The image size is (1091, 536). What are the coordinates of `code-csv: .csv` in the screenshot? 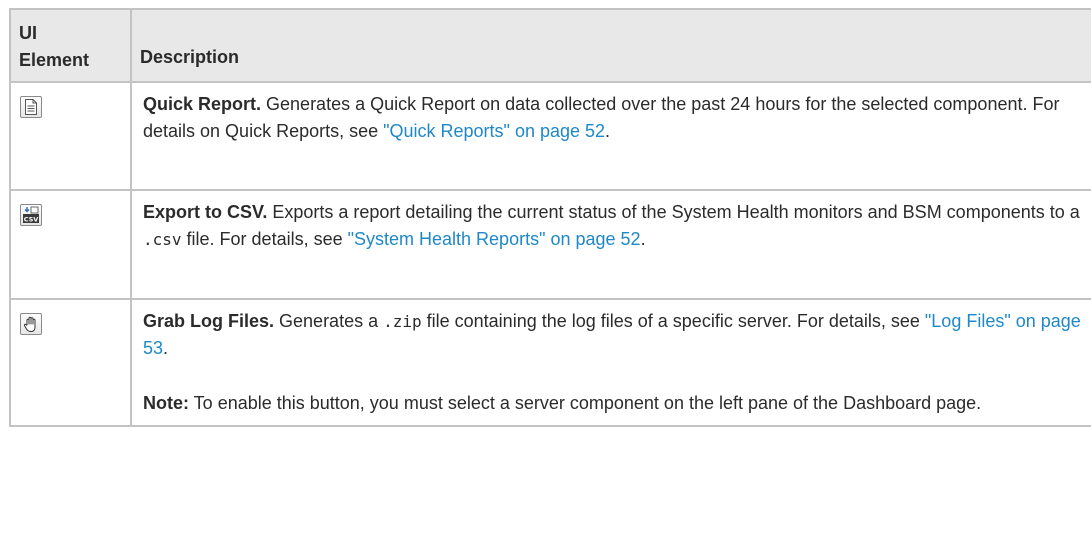 It's located at (162, 239).